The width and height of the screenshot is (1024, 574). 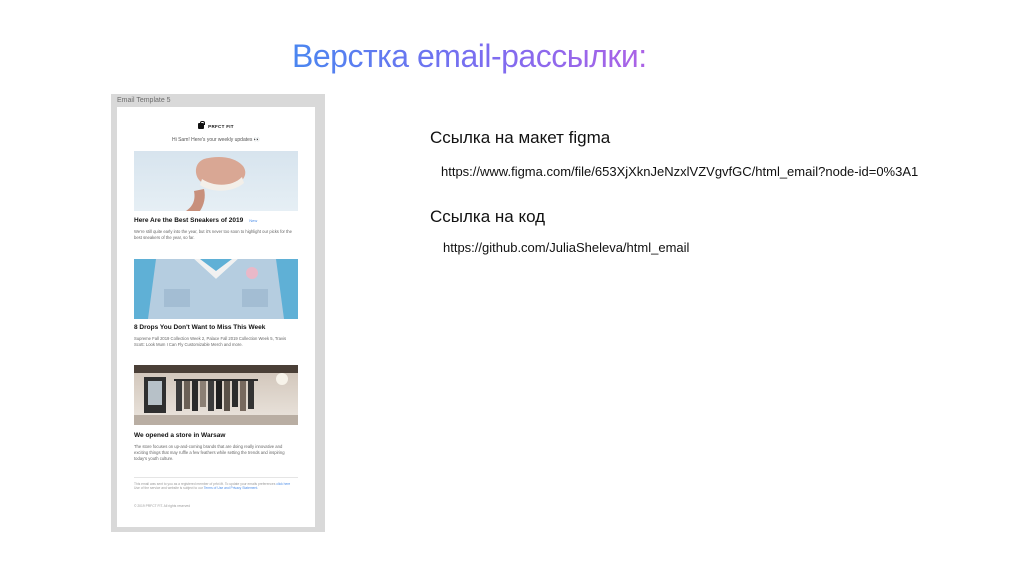 I want to click on card-title: We opened a store in Warsaw, so click(x=180, y=435).